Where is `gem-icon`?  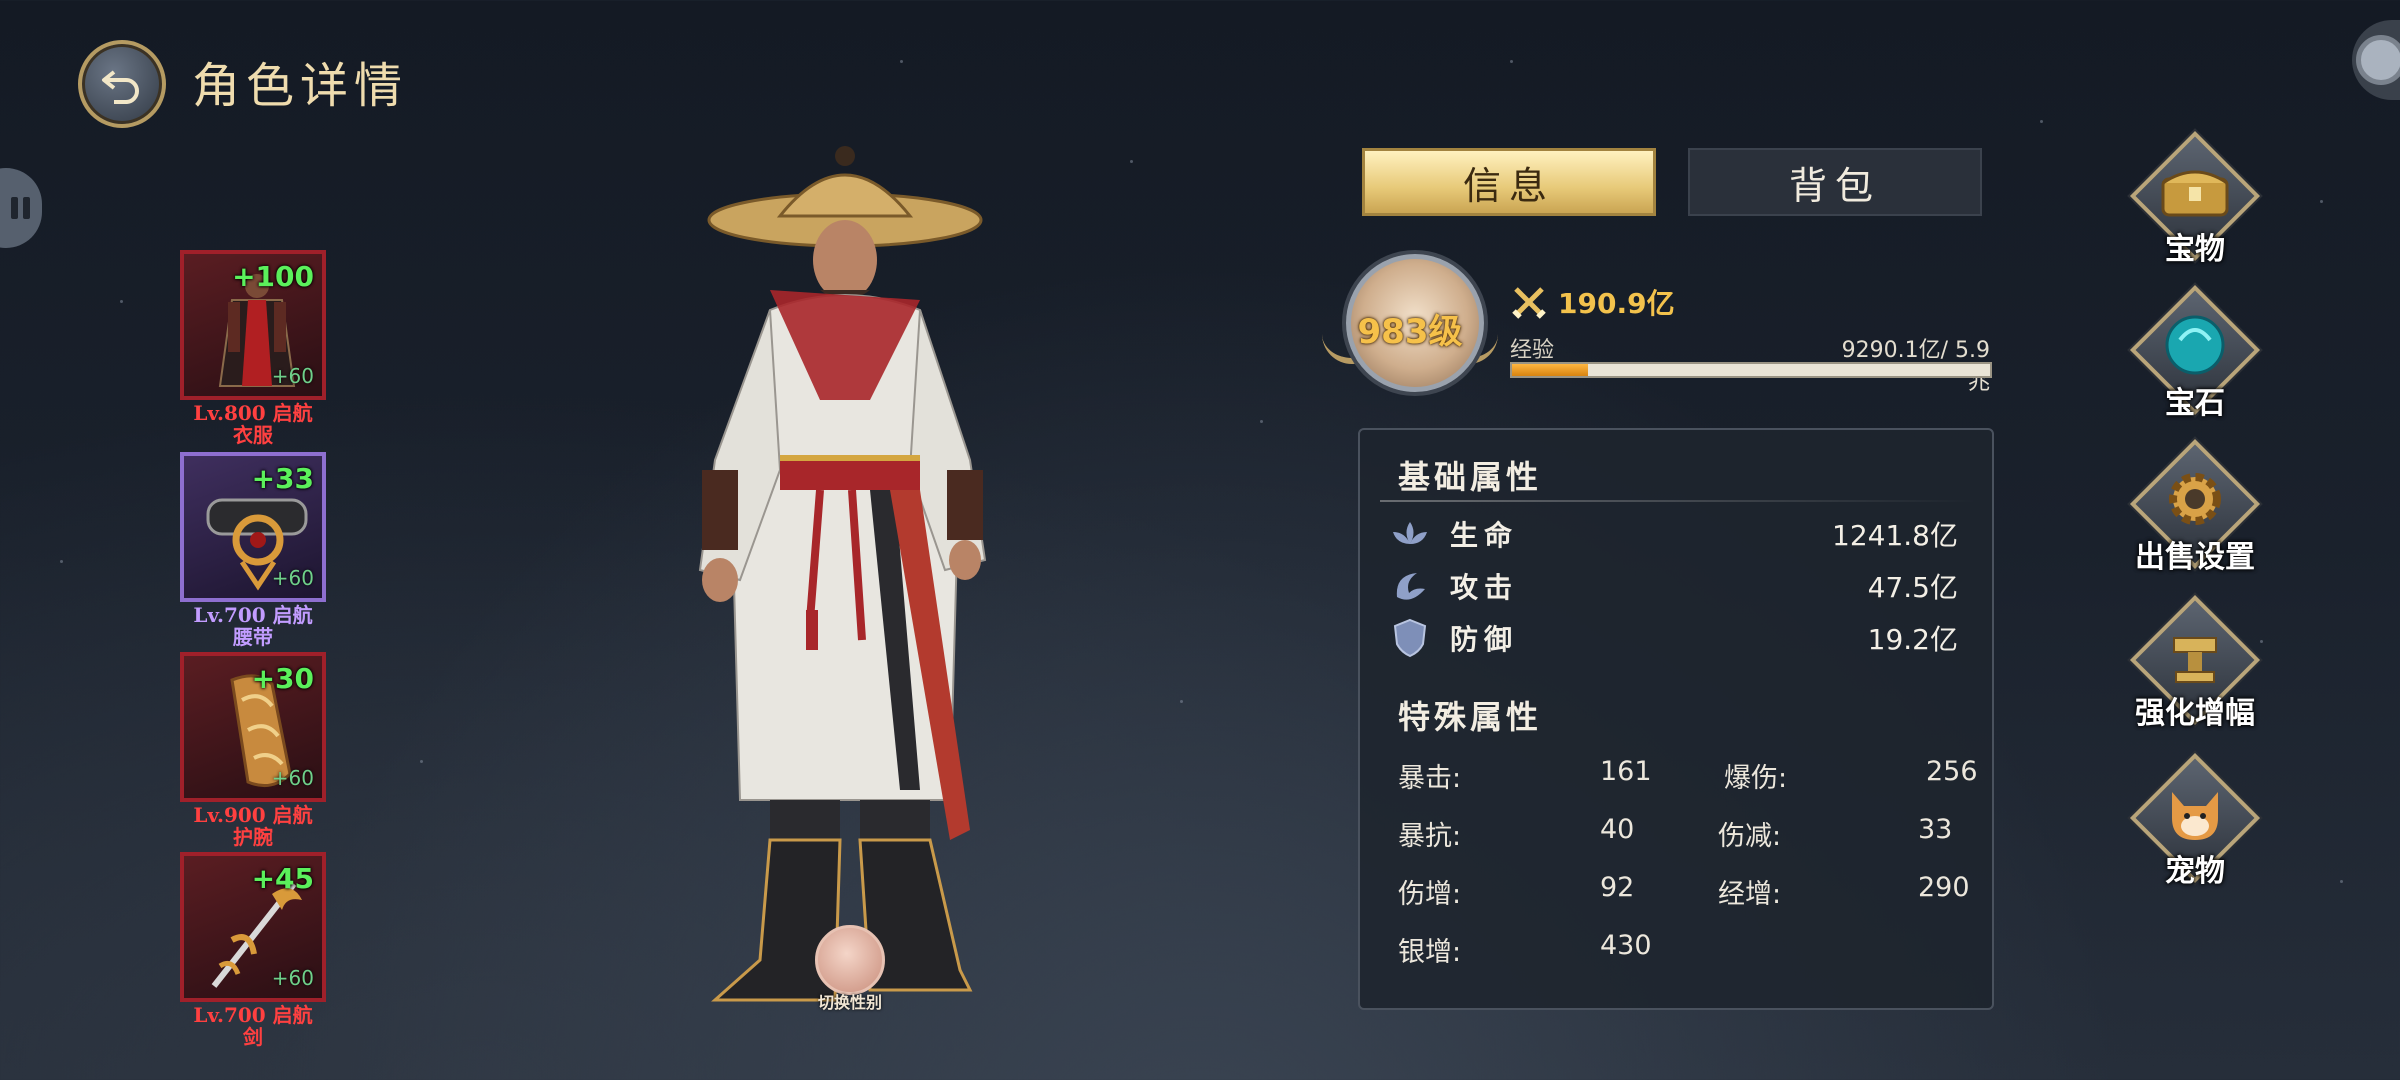
gem-icon is located at coordinates (2195, 345).